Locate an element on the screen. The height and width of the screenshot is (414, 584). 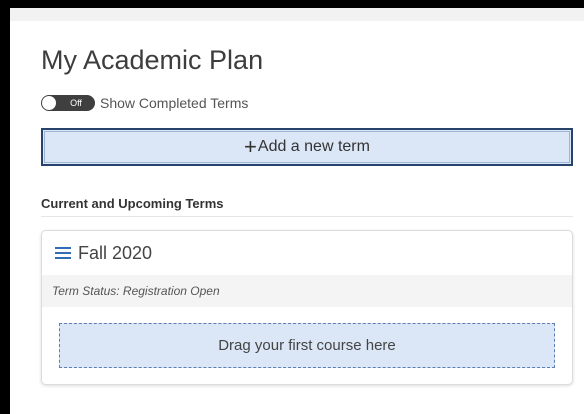
add-term-label: Add a new term is located at coordinates (313, 146).